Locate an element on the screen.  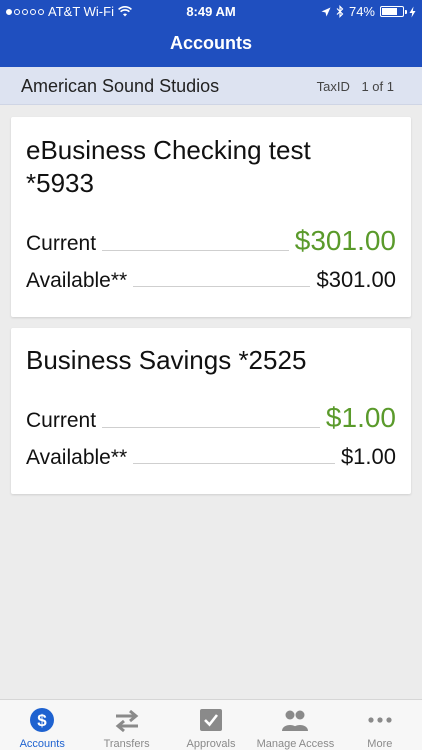
tab-more: More is located at coordinates (380, 725).